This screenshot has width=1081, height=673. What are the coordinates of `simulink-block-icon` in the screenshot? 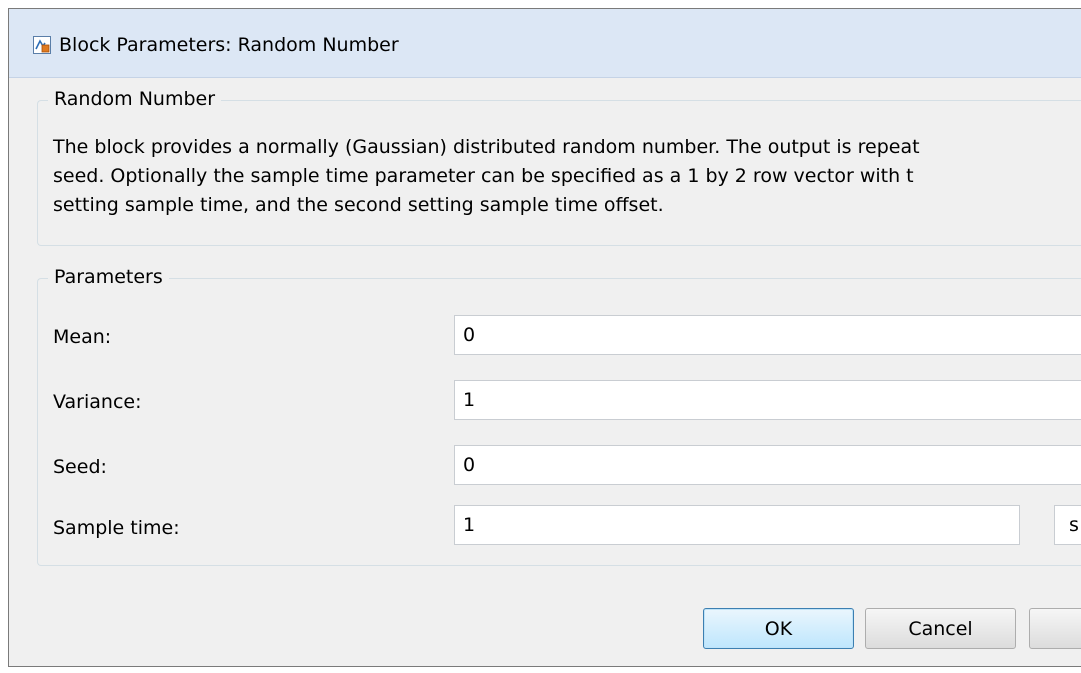 It's located at (42, 45).